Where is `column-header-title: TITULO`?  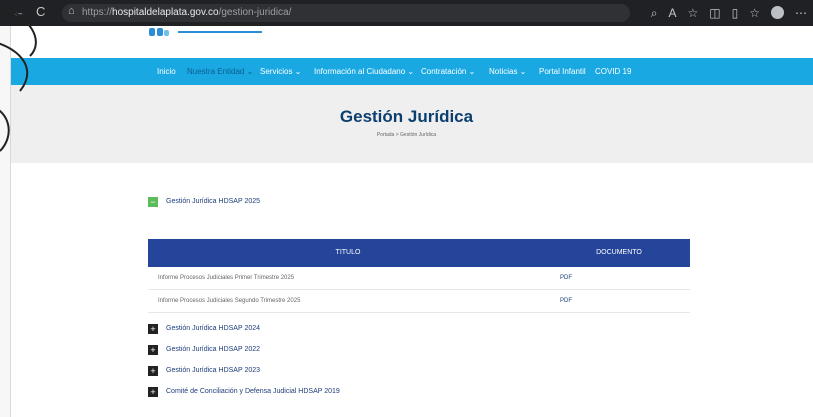 column-header-title: TITULO is located at coordinates (348, 252).